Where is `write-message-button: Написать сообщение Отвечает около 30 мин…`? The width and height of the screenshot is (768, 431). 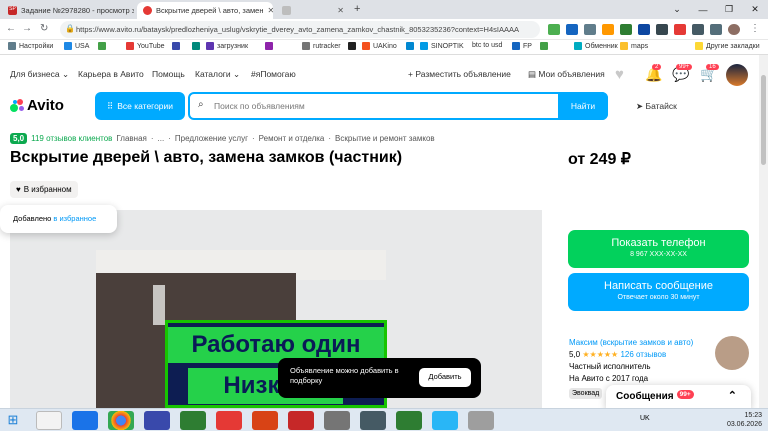
write-message-button: Написать сообщение Отвечает около 30 мин… is located at coordinates (658, 292).